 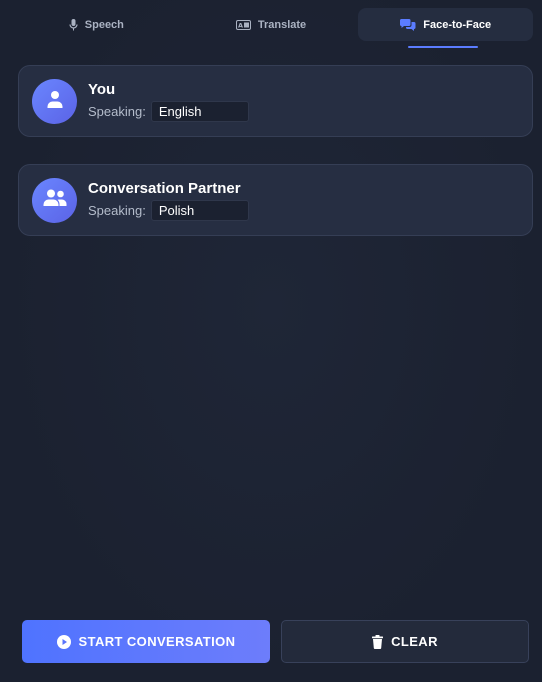 What do you see at coordinates (180, 111) in the screenshot?
I see `language-value: English` at bounding box center [180, 111].